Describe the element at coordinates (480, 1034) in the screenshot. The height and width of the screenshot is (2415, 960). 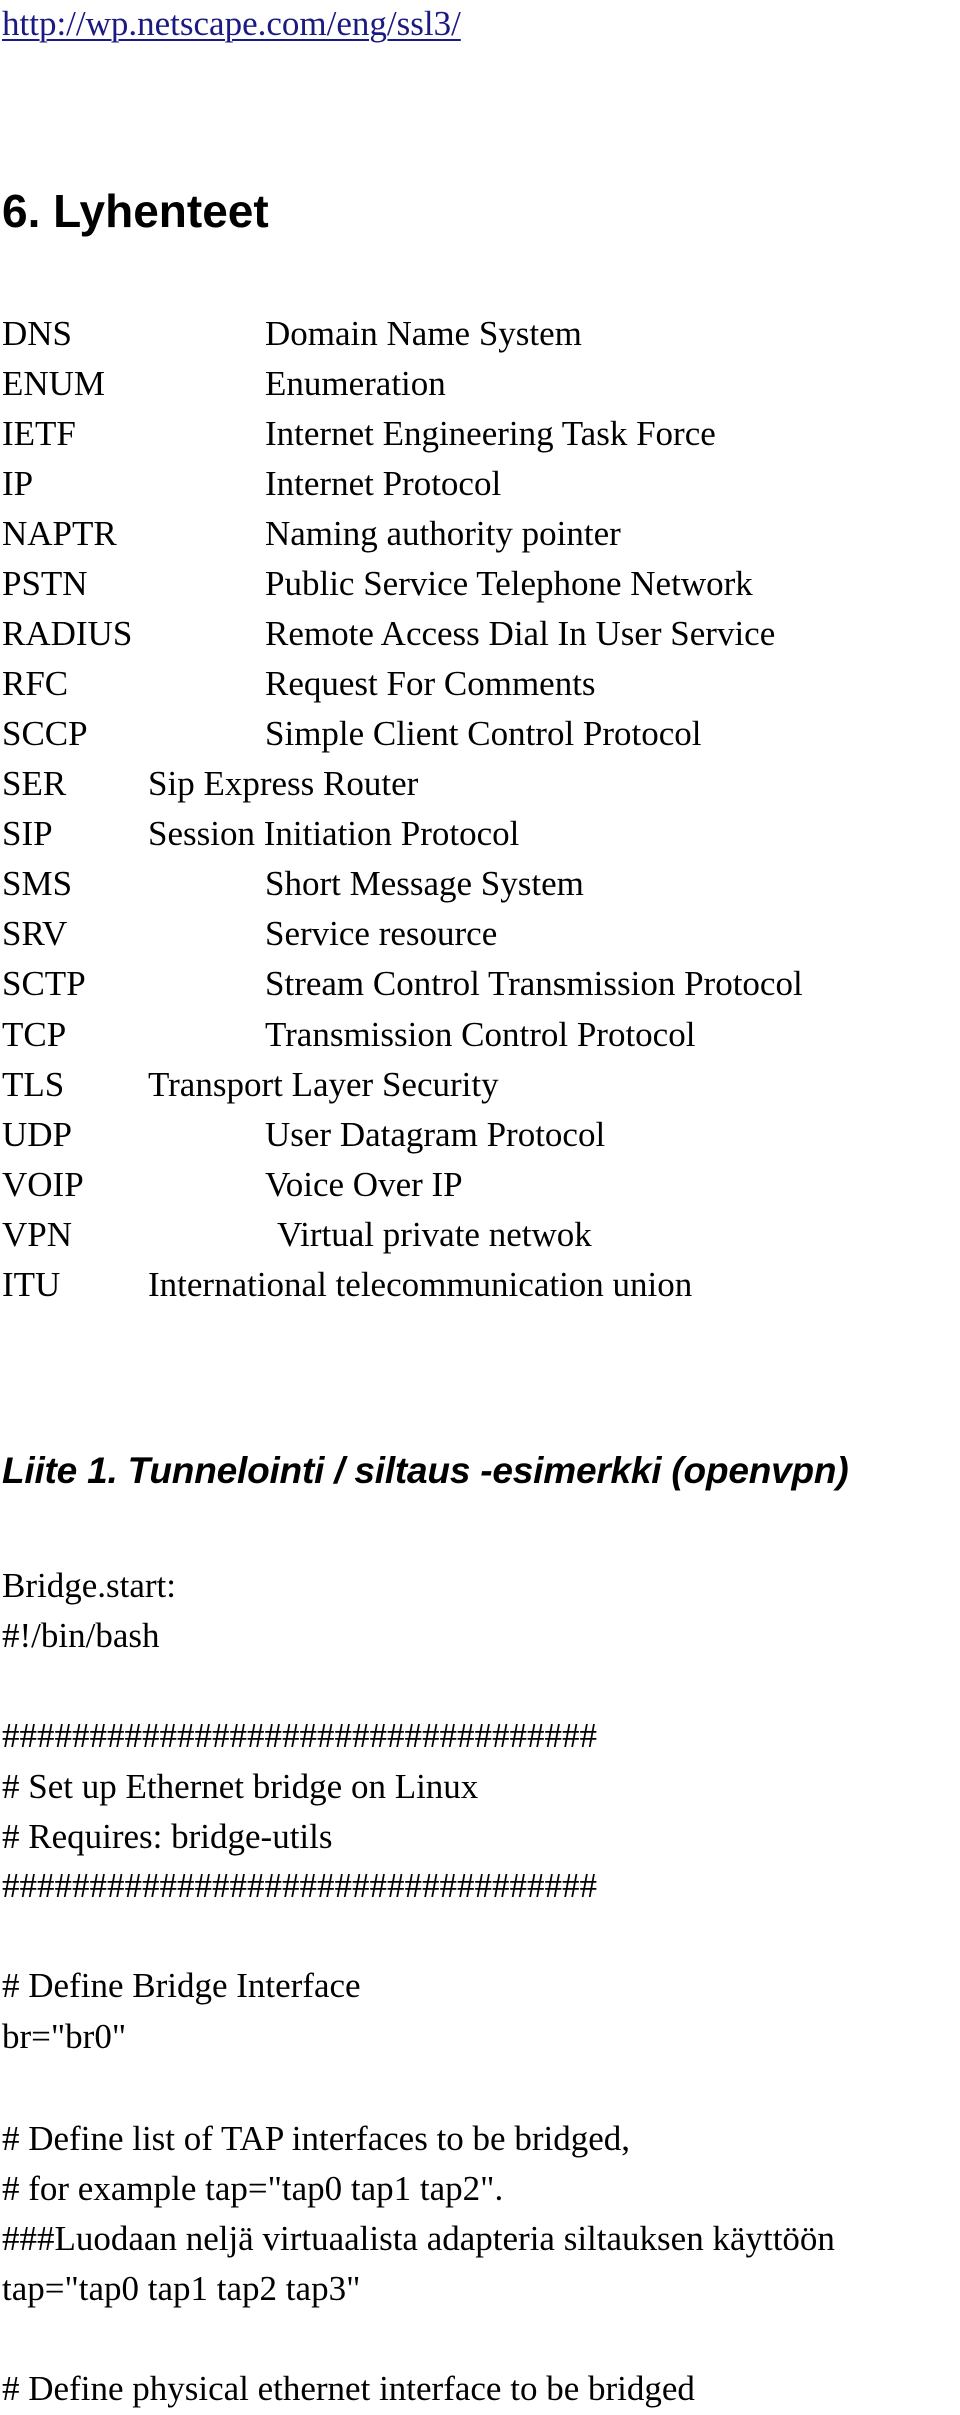
I see `abbr-definition: Transmission Control Protocol` at that location.